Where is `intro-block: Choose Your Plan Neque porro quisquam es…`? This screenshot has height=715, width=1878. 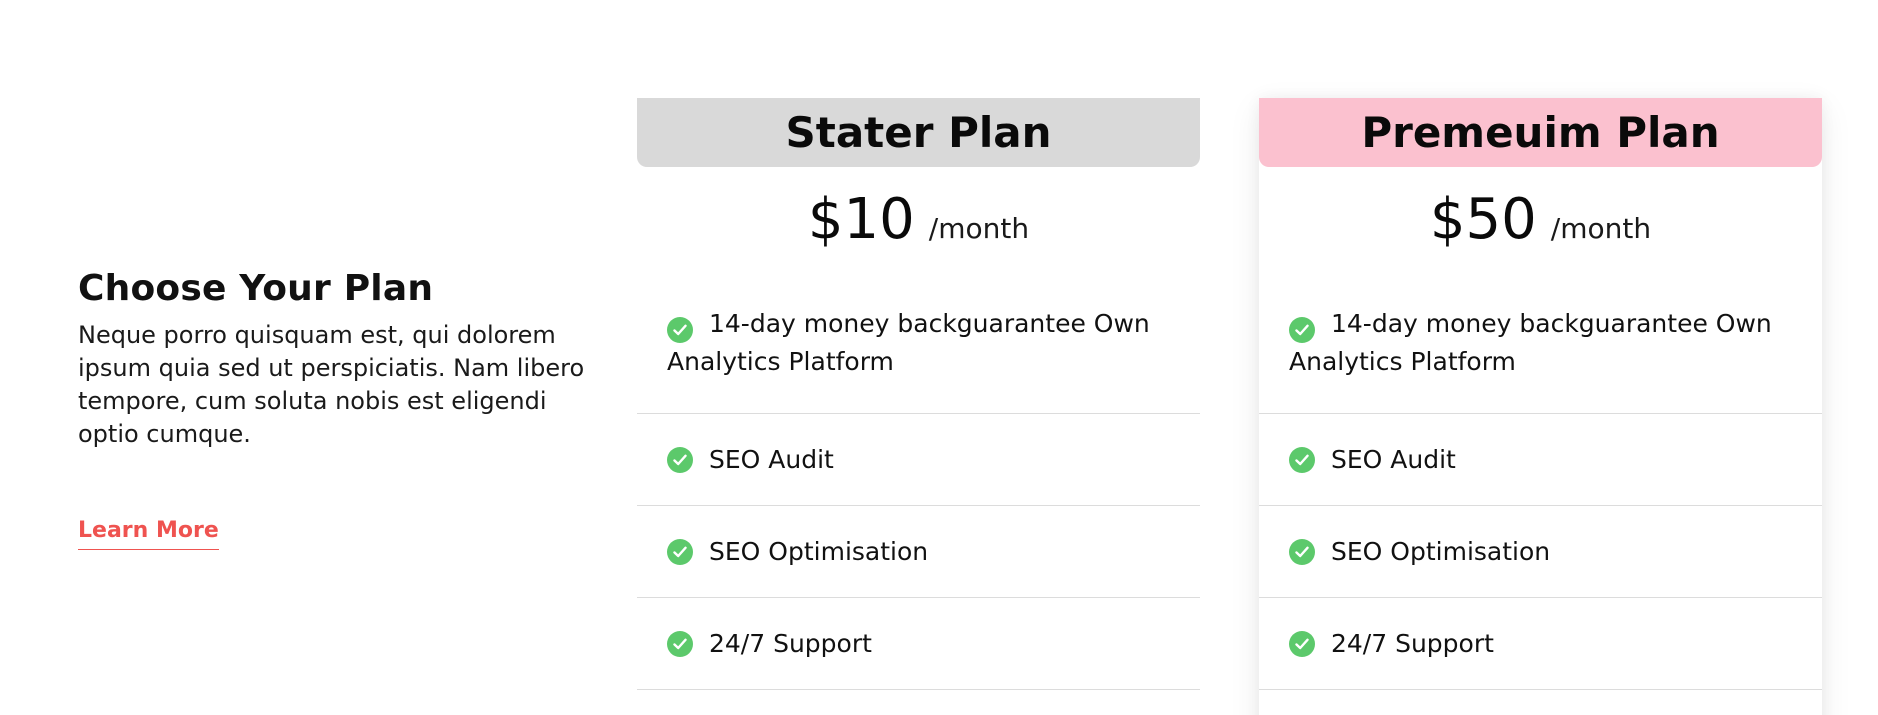 intro-block: Choose Your Plan Neque porro quisquam es… is located at coordinates (333, 359).